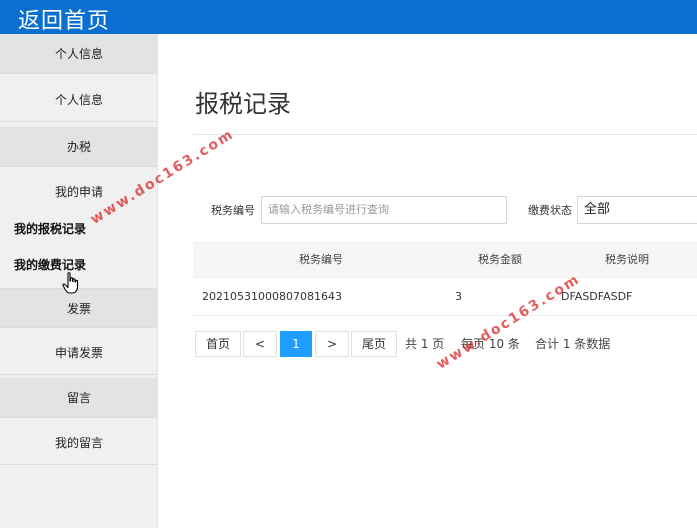 This screenshot has width=697, height=528. What do you see at coordinates (384, 210) in the screenshot?
I see `tax-no-search-input` at bounding box center [384, 210].